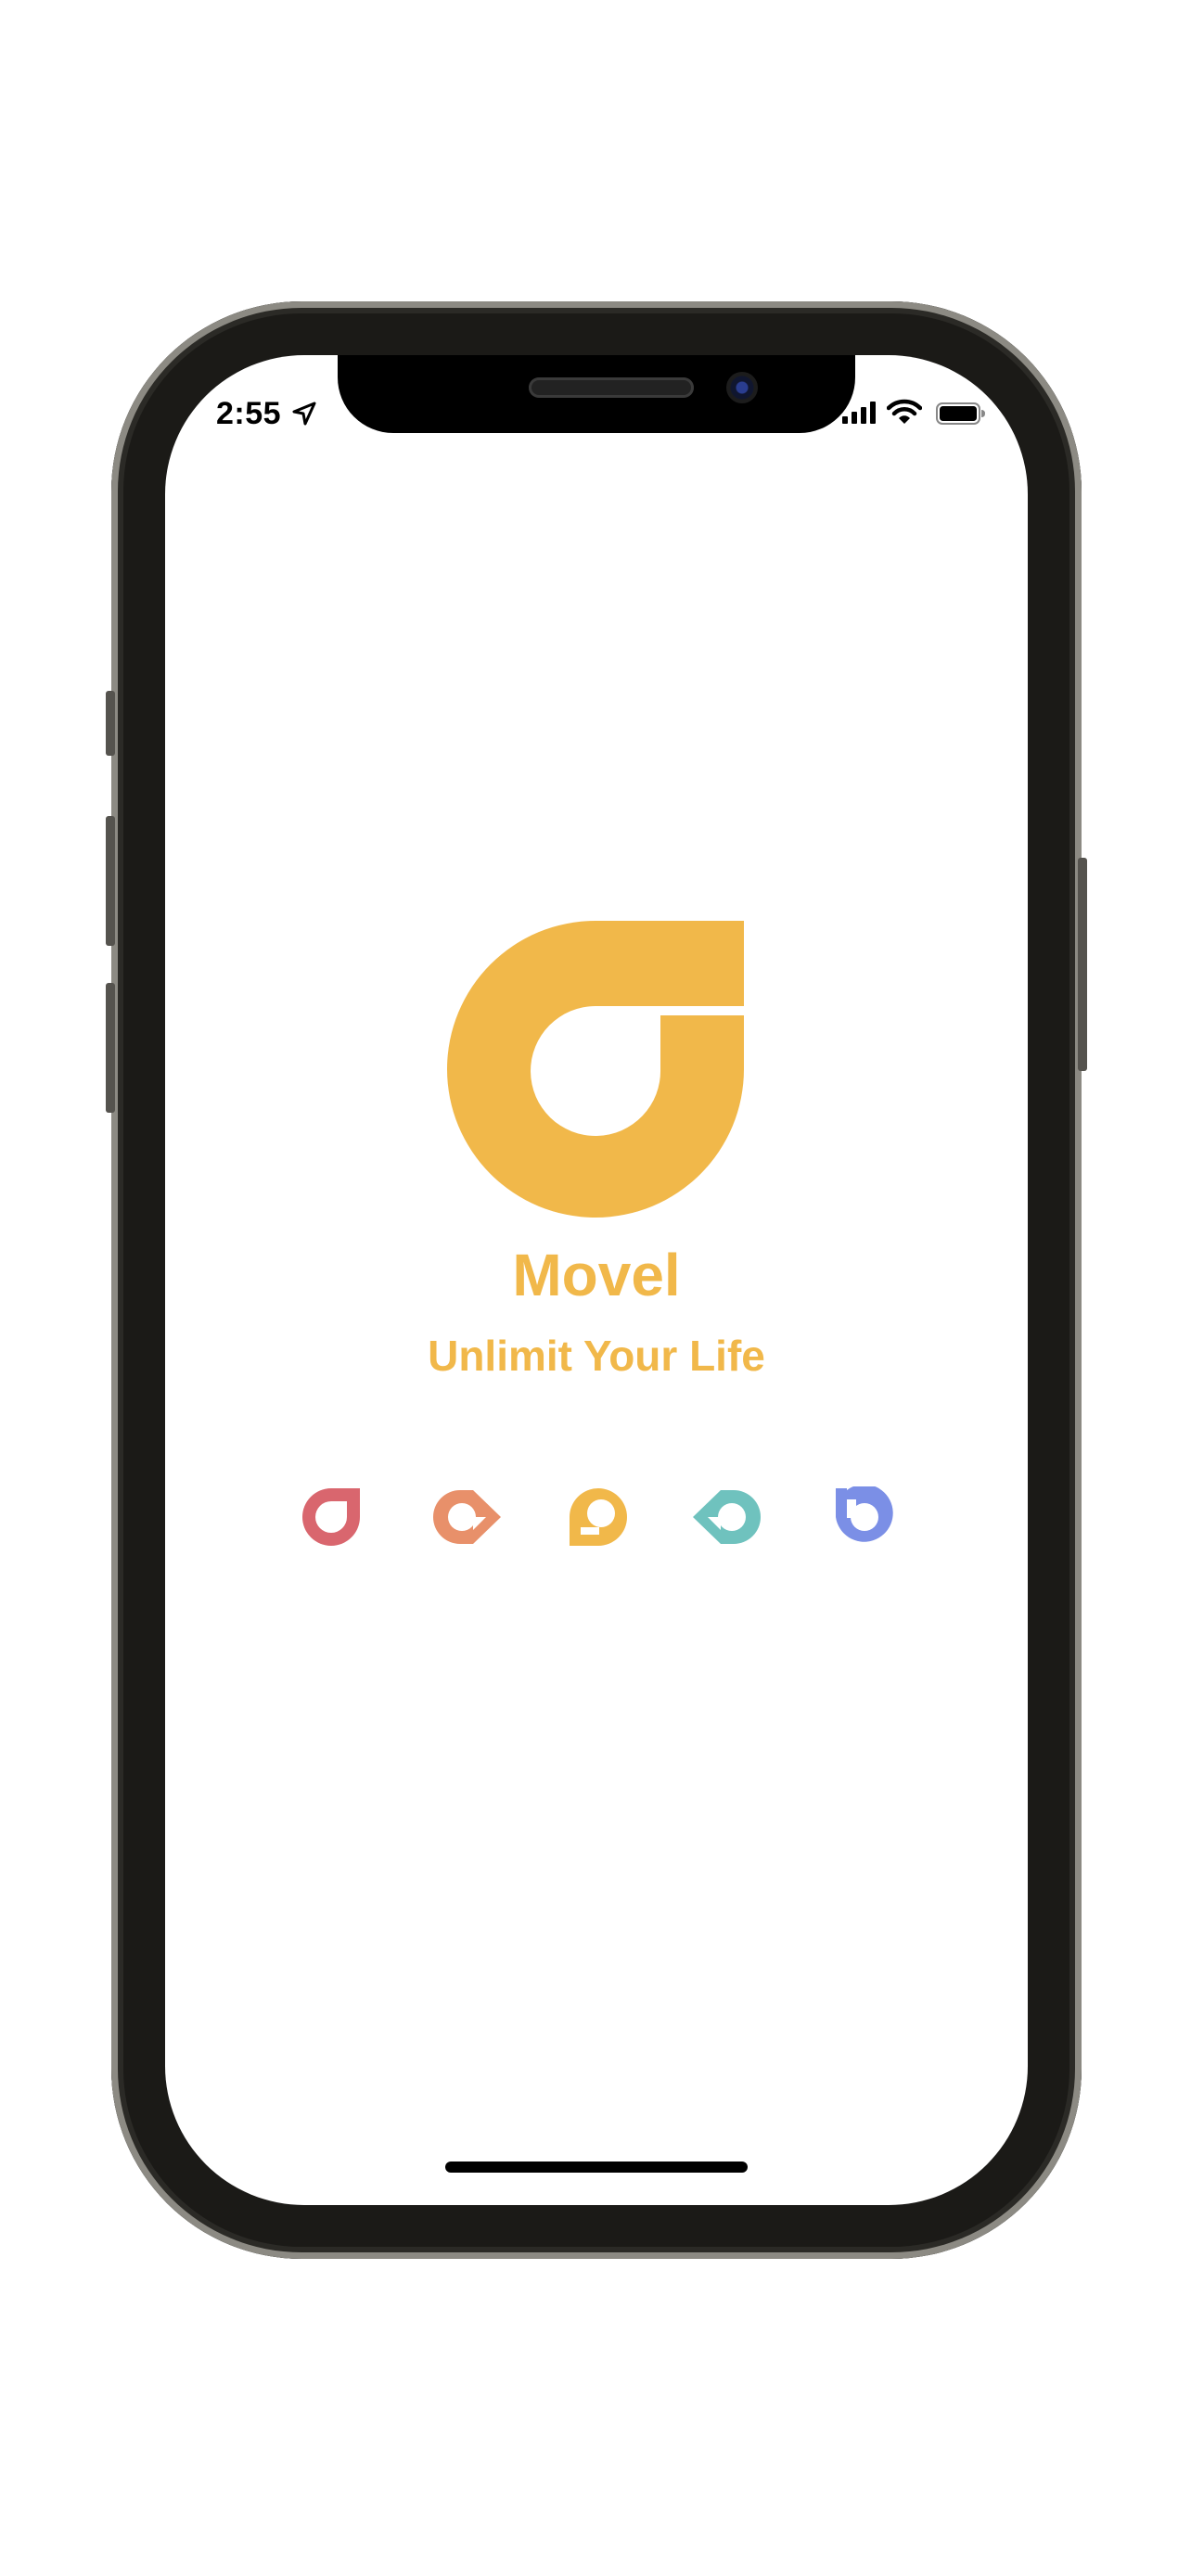 The image size is (1191, 2576). Describe the element at coordinates (111, 723) in the screenshot. I see `mute-switch` at that location.